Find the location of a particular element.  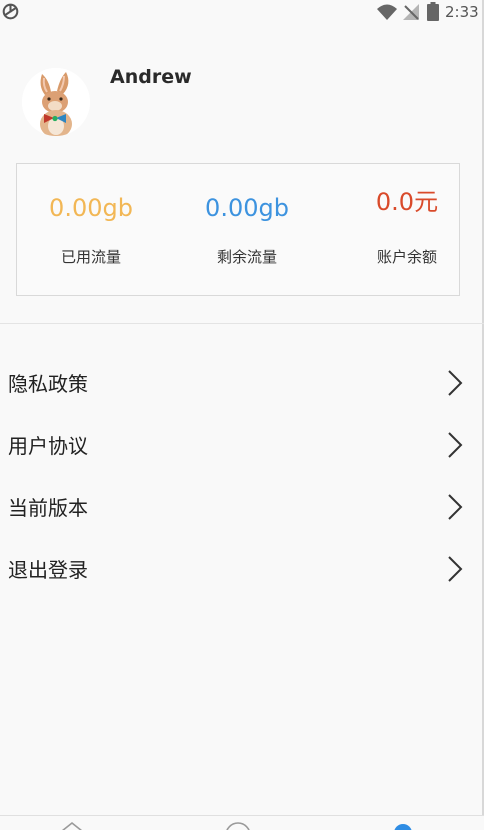

avatar is located at coordinates (56, 102).